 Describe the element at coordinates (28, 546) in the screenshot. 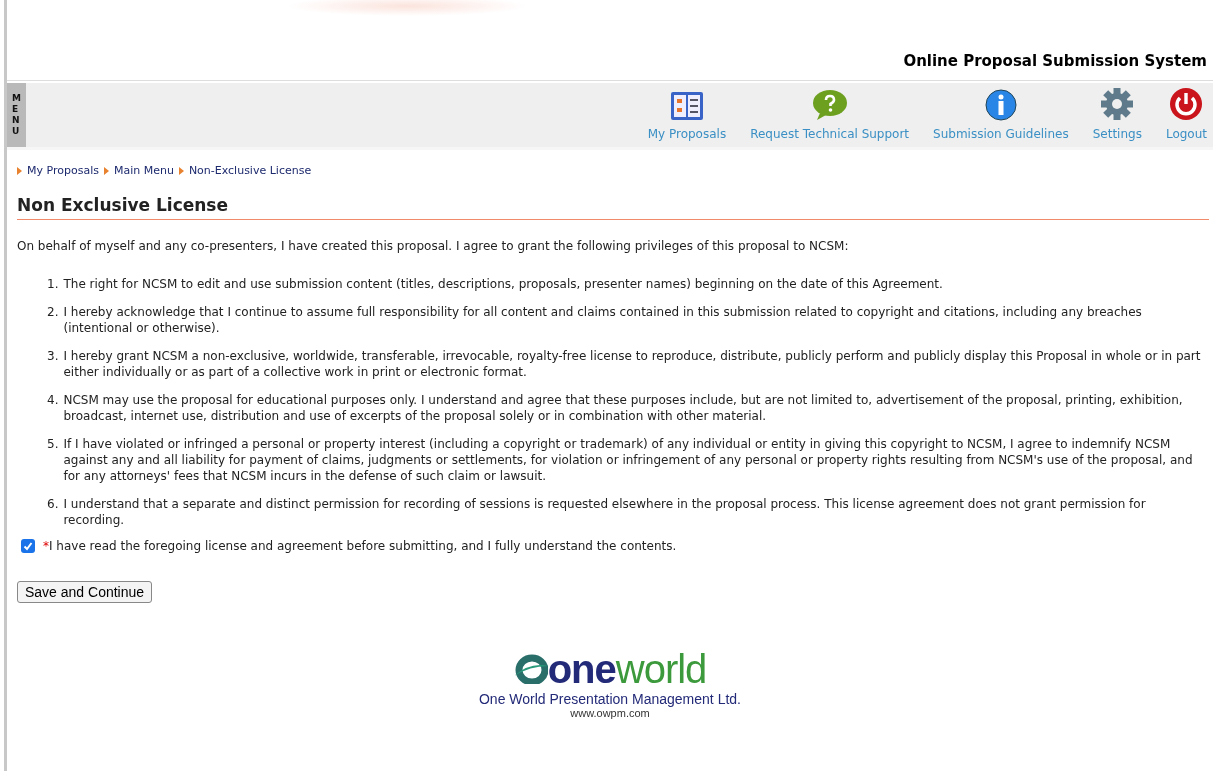

I see `agree-checkbox` at that location.